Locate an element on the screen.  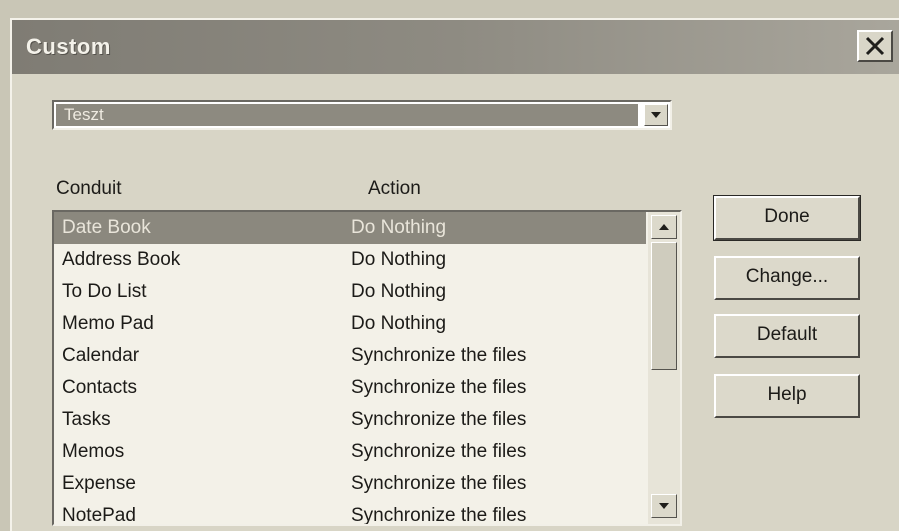
close-icon is located at coordinates (875, 46).